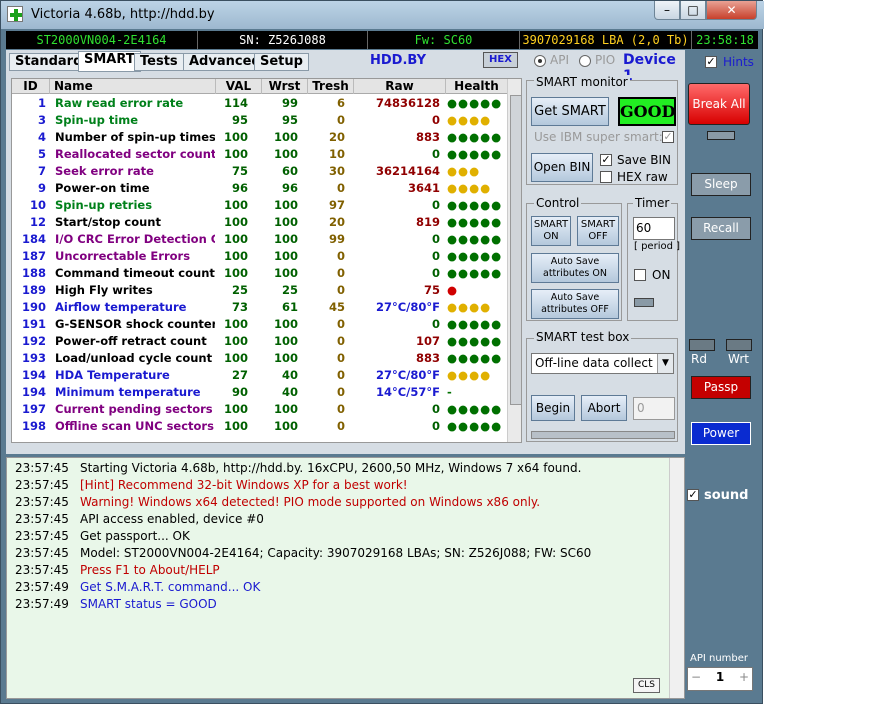 This screenshot has height=704, width=883. What do you see at coordinates (109, 61) in the screenshot?
I see `tab-smart: SMART` at bounding box center [109, 61].